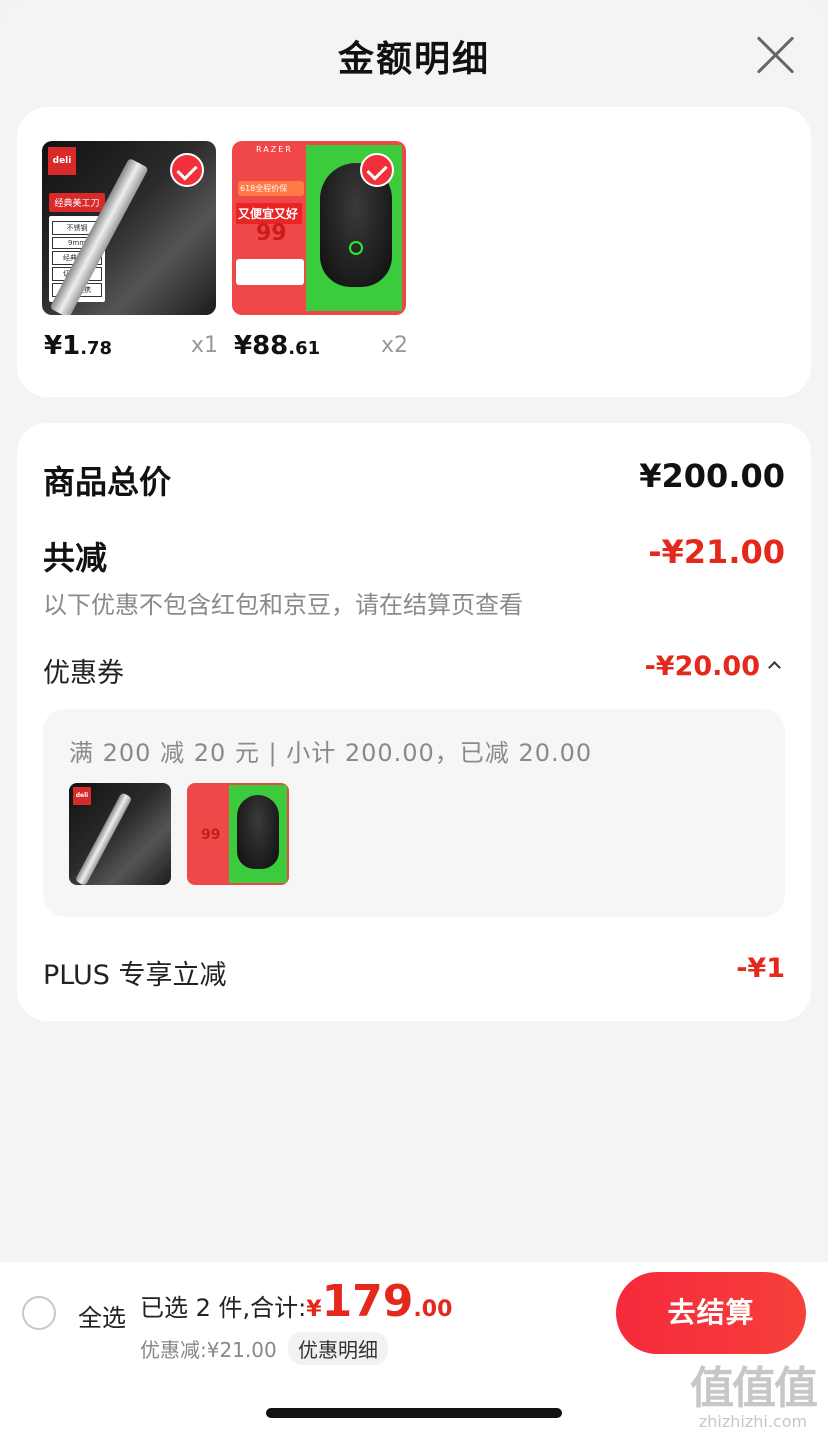  Describe the element at coordinates (367, 1301) in the screenshot. I see `total-int: 179` at that location.